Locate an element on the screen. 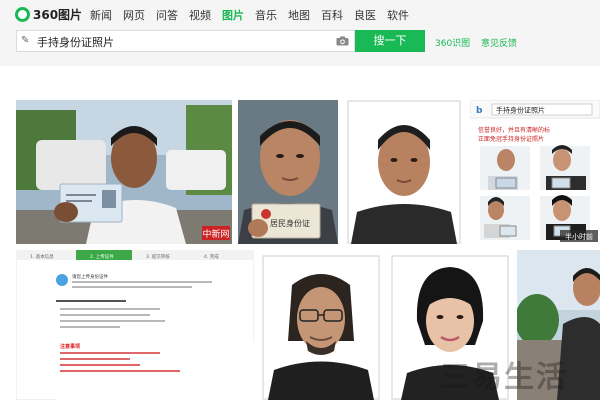  form-step-2: 2. 上传证件 is located at coordinates (102, 256).